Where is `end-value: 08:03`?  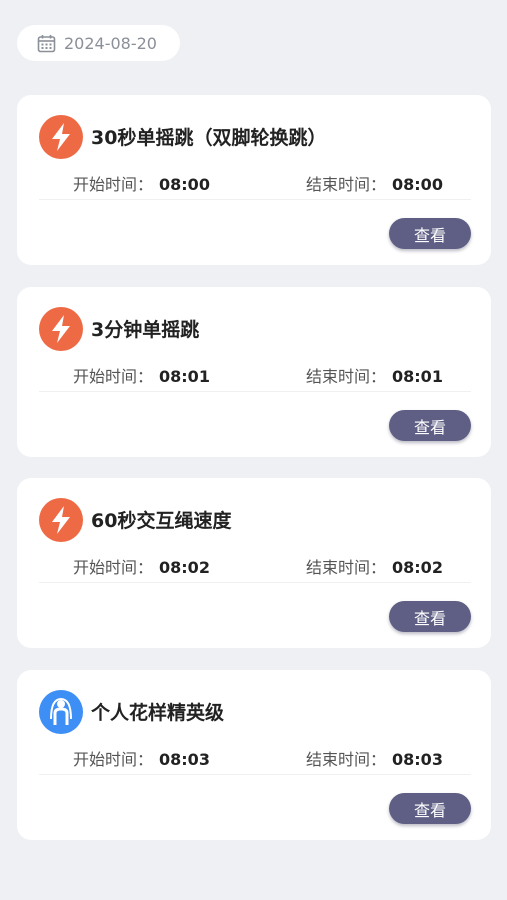
end-value: 08:03 is located at coordinates (417, 759).